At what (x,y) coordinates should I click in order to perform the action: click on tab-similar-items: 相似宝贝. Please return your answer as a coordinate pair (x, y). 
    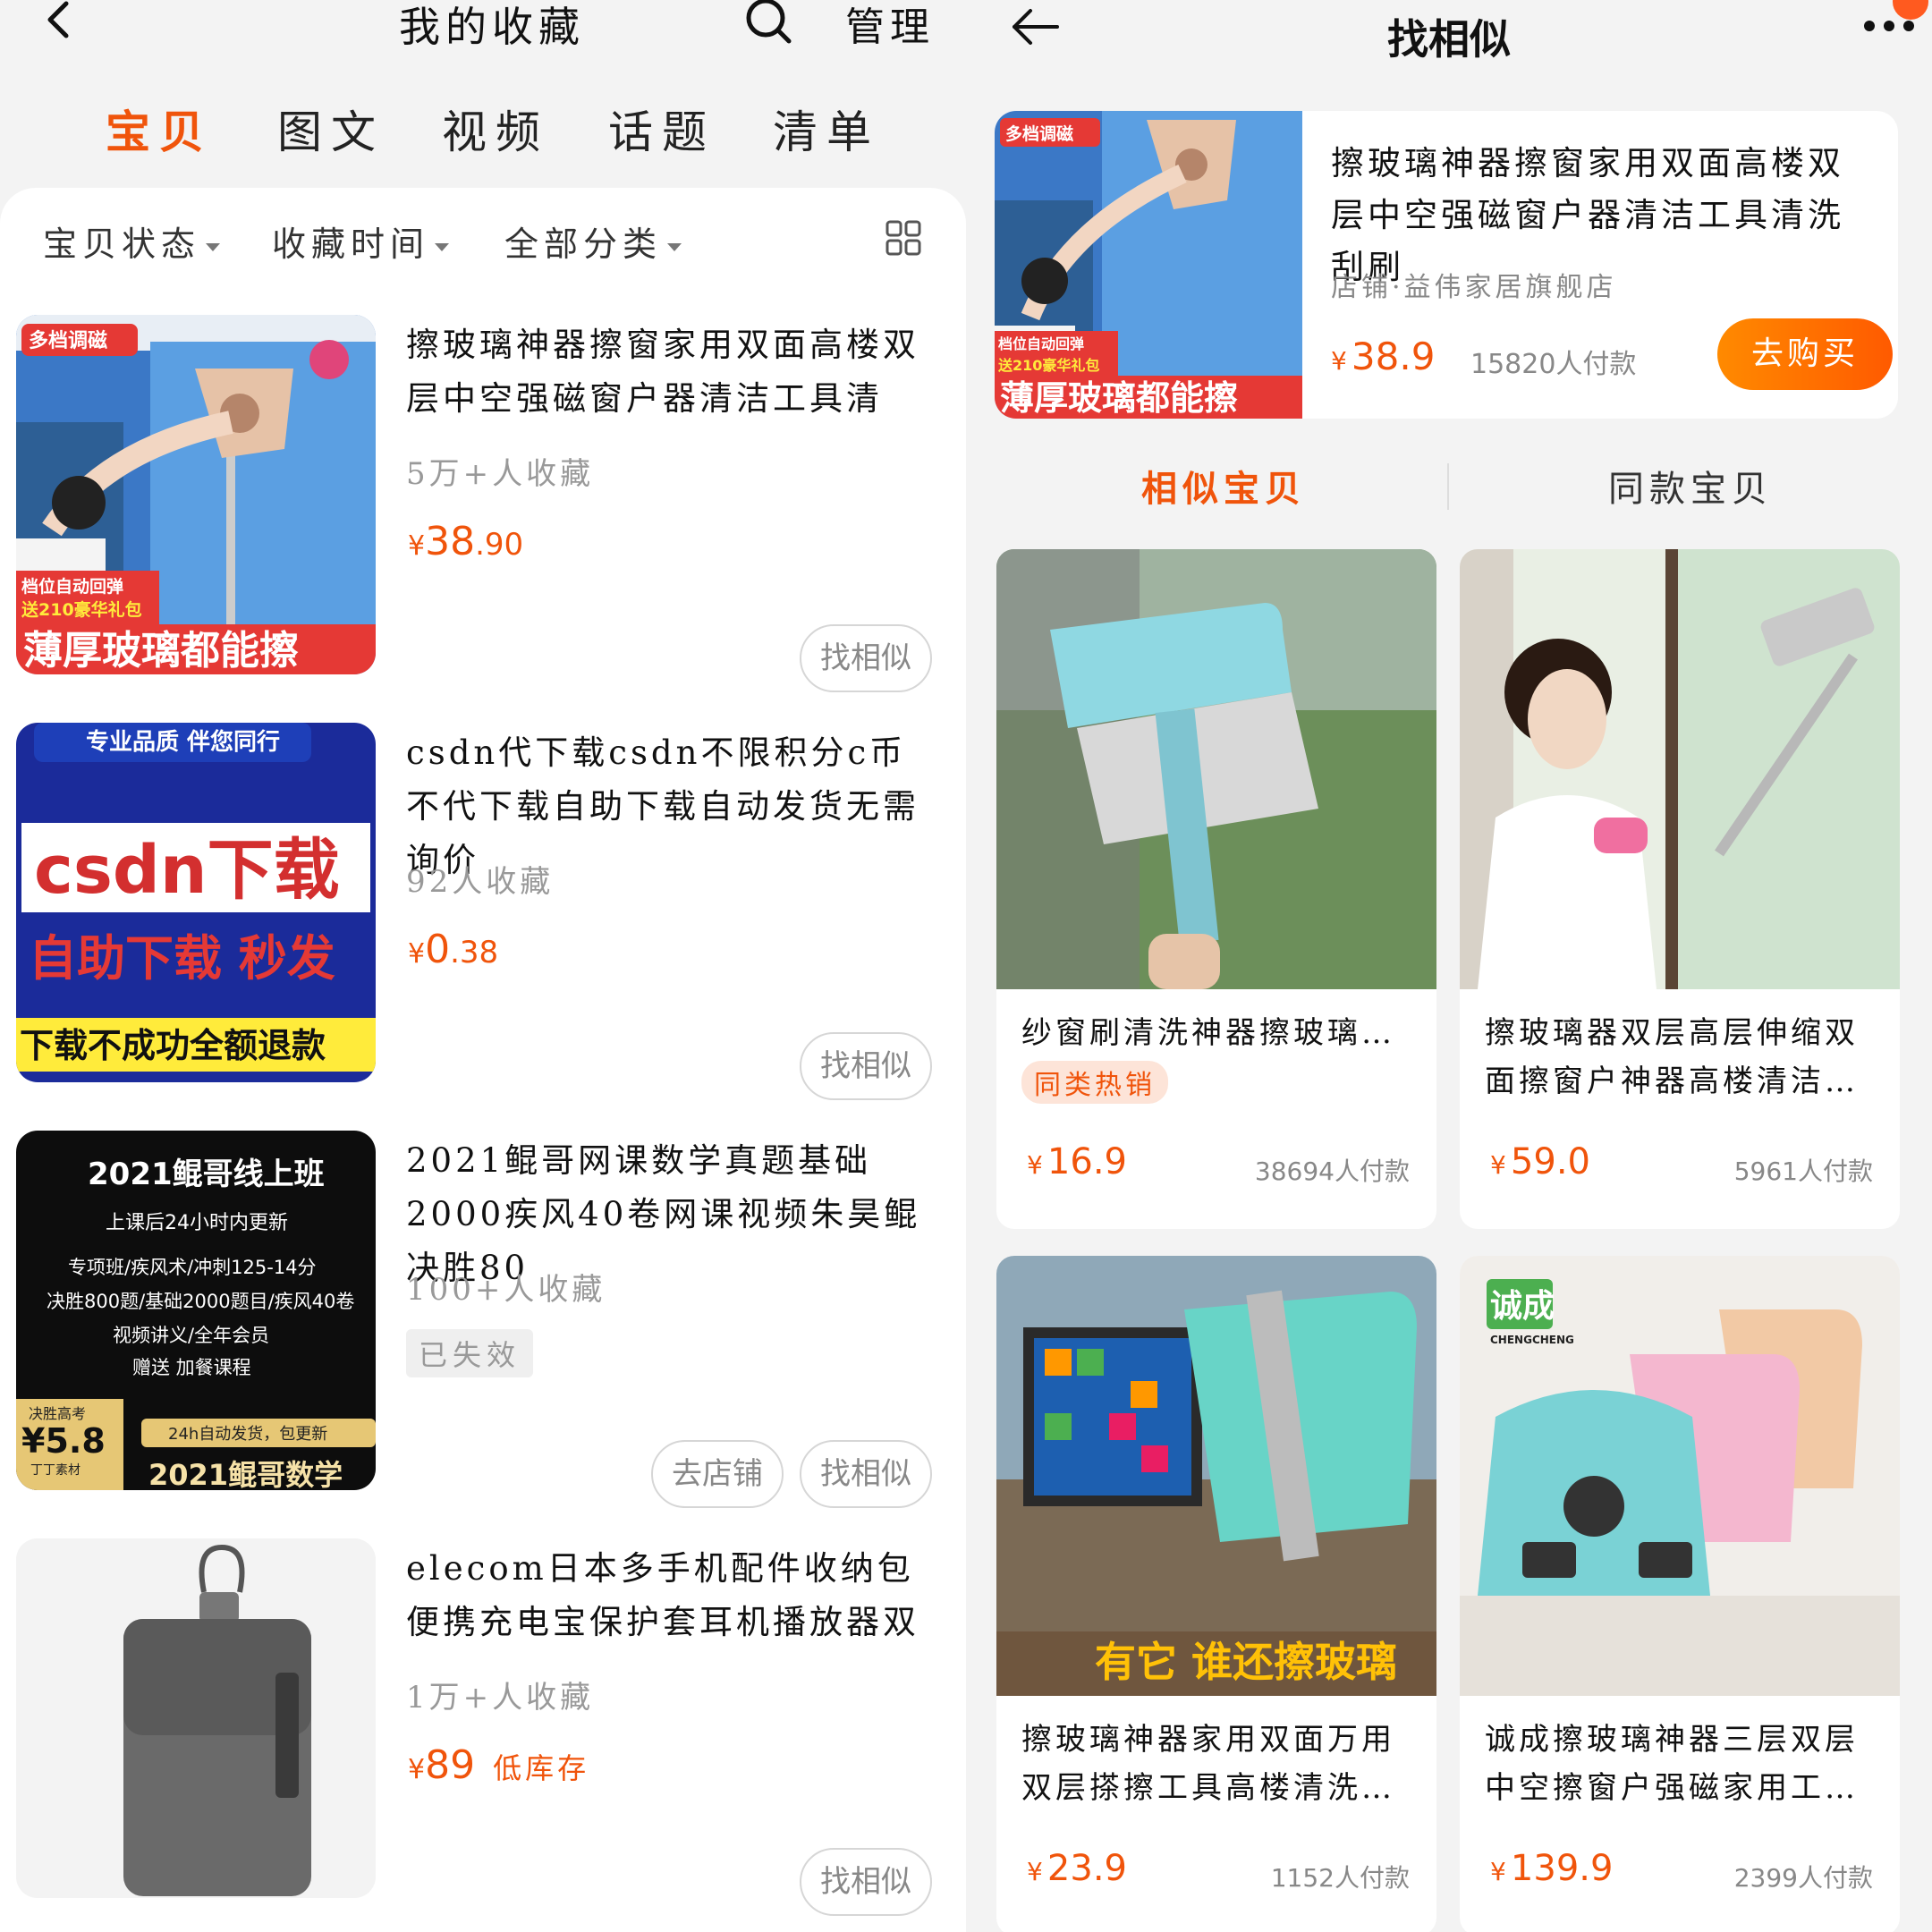
    Looking at the image, I should click on (1223, 486).